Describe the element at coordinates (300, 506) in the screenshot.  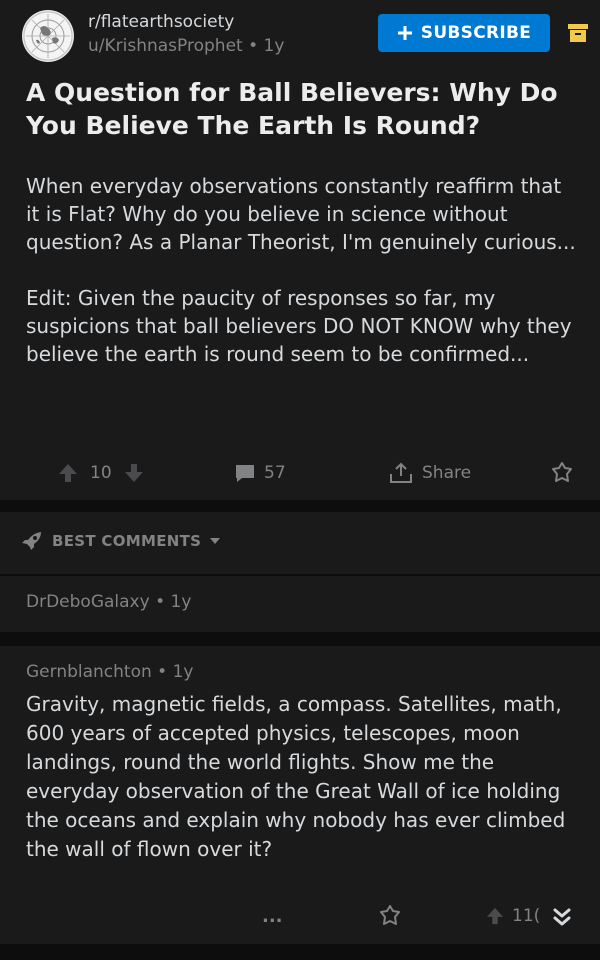
I see `section-divider` at that location.